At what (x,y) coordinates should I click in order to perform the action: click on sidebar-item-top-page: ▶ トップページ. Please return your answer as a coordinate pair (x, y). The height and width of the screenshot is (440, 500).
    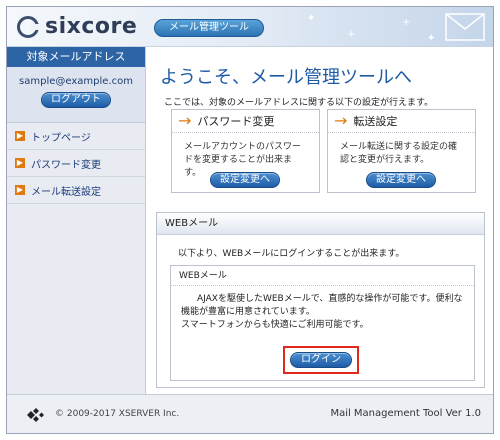
    Looking at the image, I should click on (76, 136).